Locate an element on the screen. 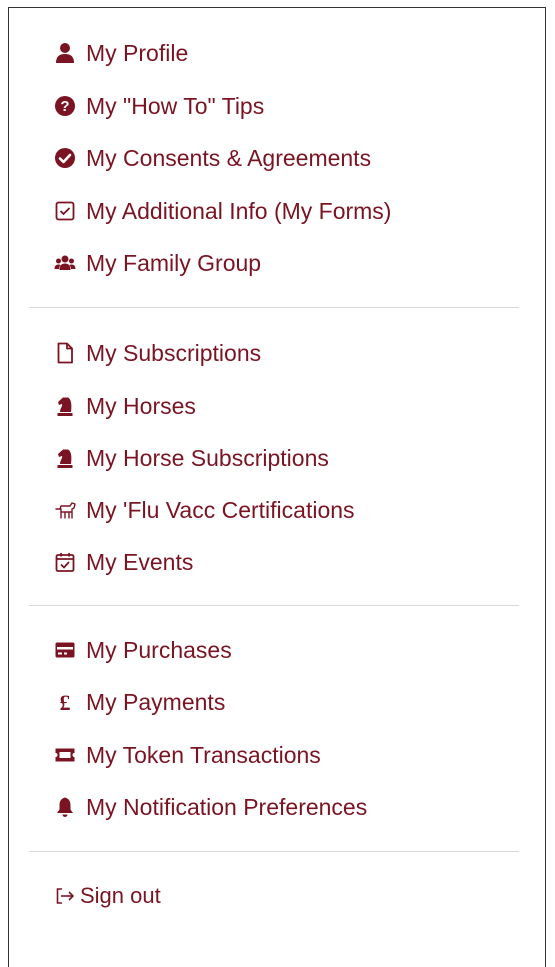  menu-item-notification-preferences: My Notification Preferences is located at coordinates (210, 807).